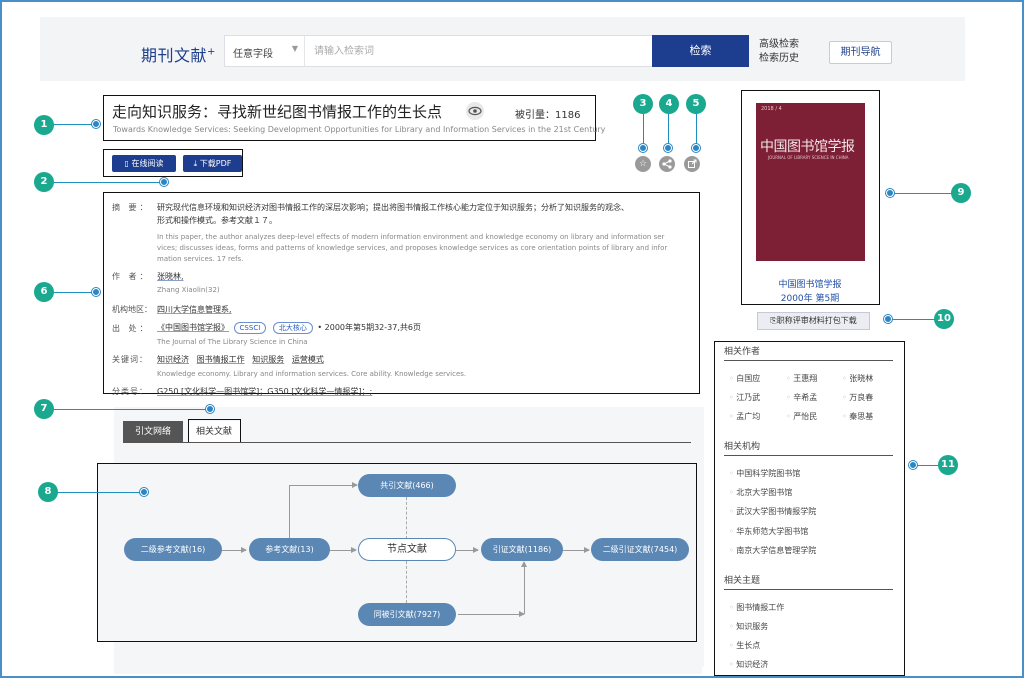  I want to click on related-author-link: 辛希孟, so click(801, 397).